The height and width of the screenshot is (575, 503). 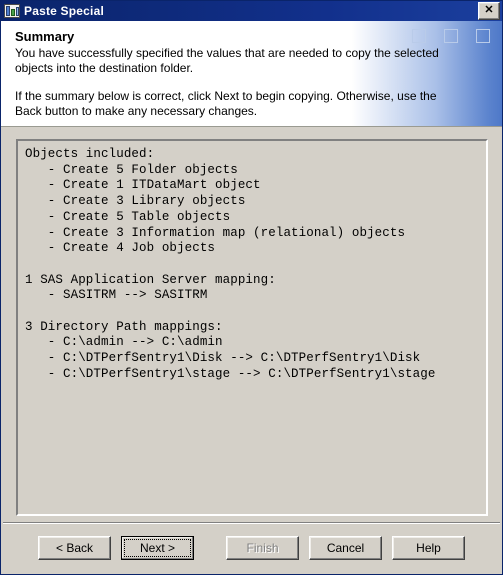 What do you see at coordinates (428, 548) in the screenshot?
I see `help-button: Help` at bounding box center [428, 548].